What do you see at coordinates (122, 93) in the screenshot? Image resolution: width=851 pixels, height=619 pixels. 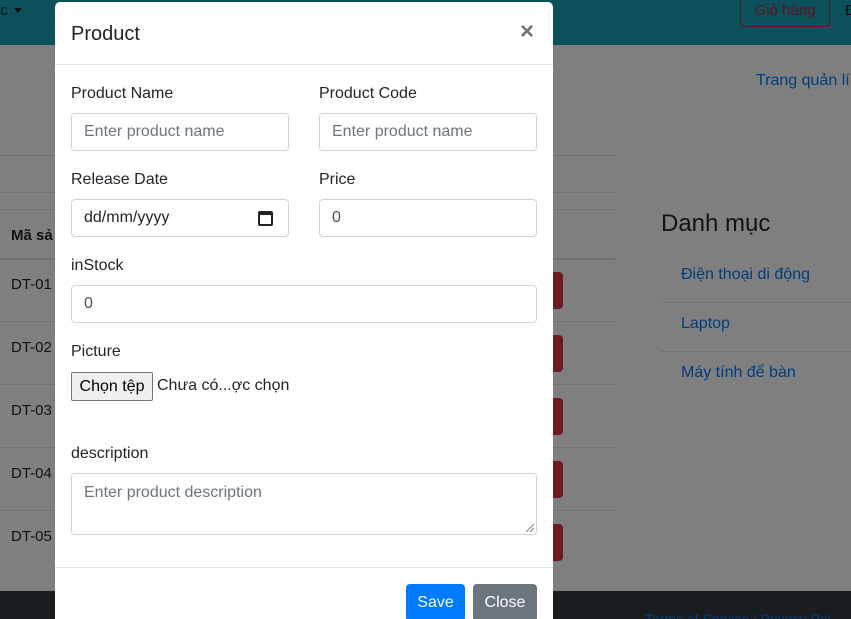 I see `product-name-label: Product Name` at bounding box center [122, 93].